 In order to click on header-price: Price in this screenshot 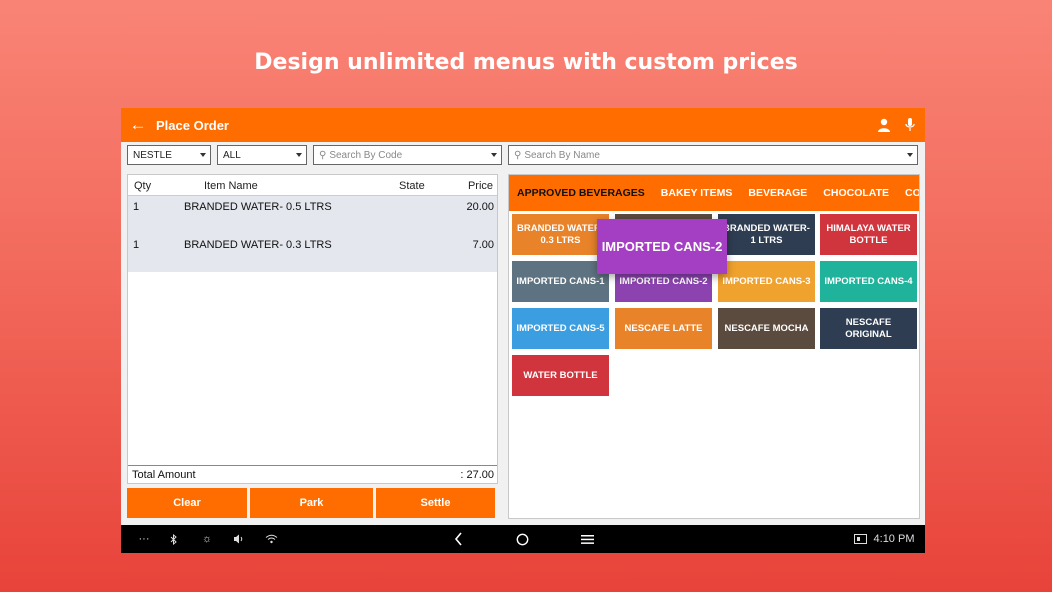, I will do `click(480, 186)`.